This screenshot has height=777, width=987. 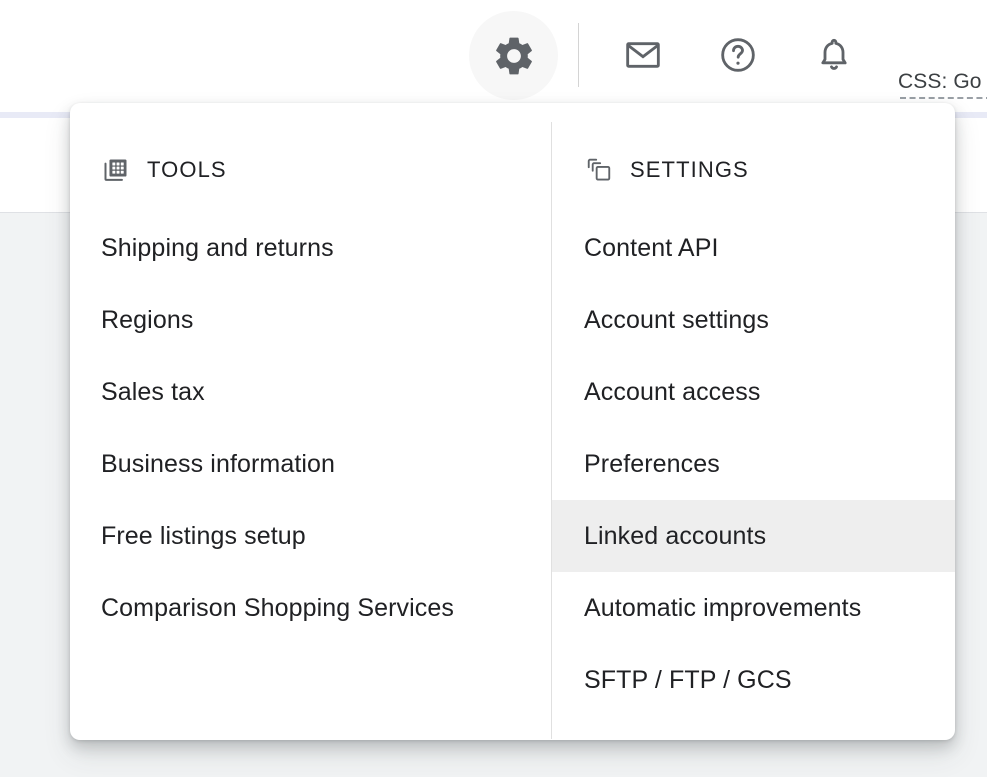 I want to click on menu-item-comparison-shopping-services: Comparison Shopping Services, so click(x=310, y=608).